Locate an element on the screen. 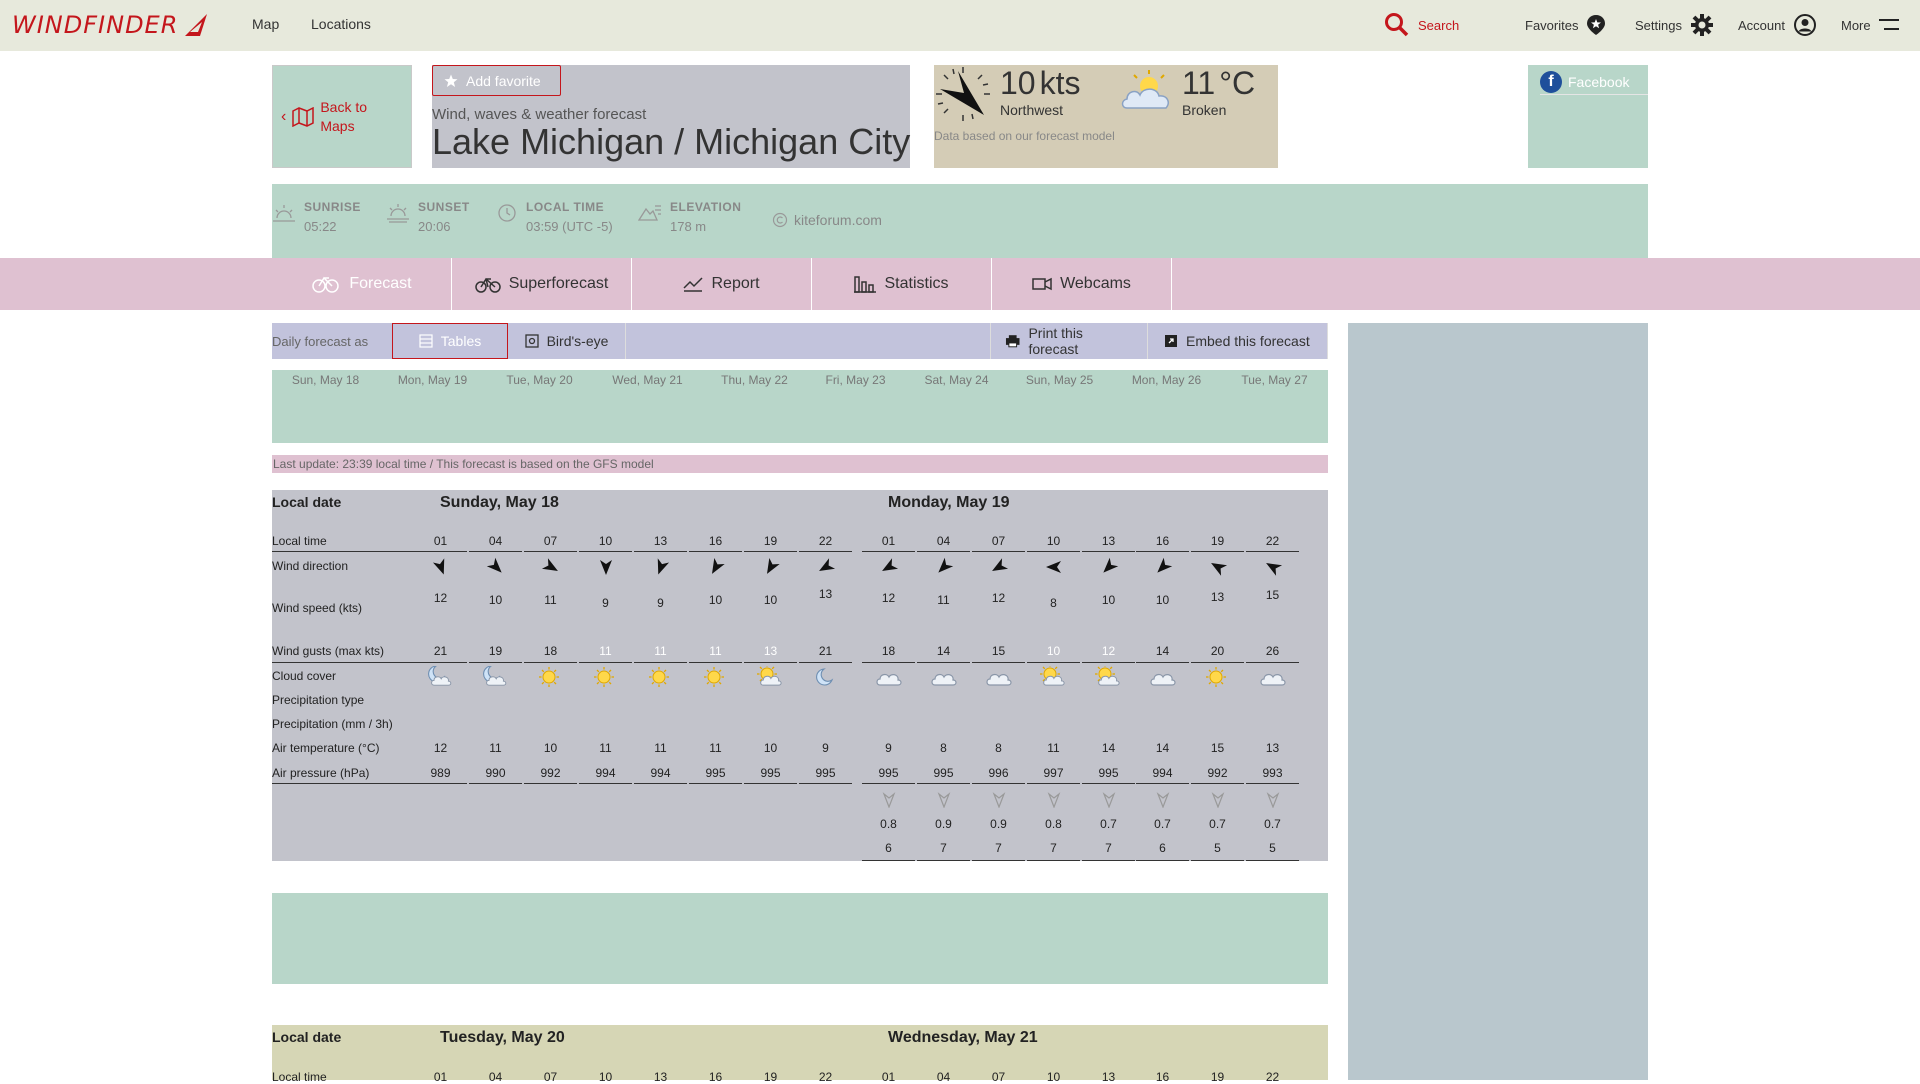  tab-superforecast: Superforecast is located at coordinates (542, 284).